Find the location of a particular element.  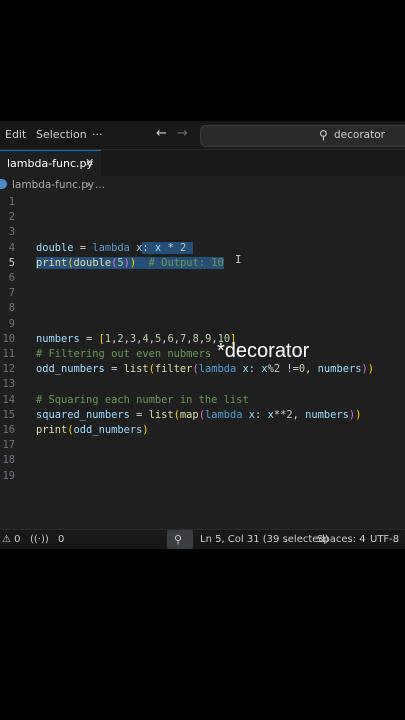

close-icon: ✕ is located at coordinates (89, 162).